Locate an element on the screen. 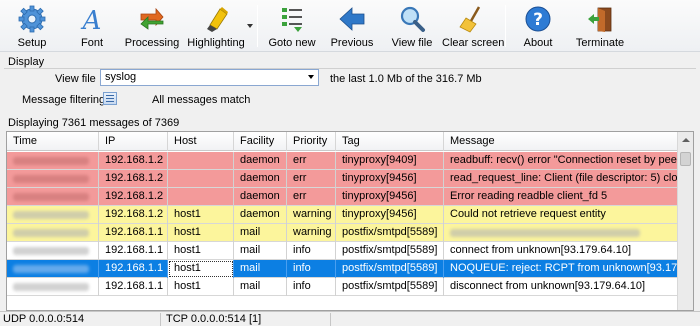 The height and width of the screenshot is (326, 700). view-file-select: syslog is located at coordinates (209, 77).